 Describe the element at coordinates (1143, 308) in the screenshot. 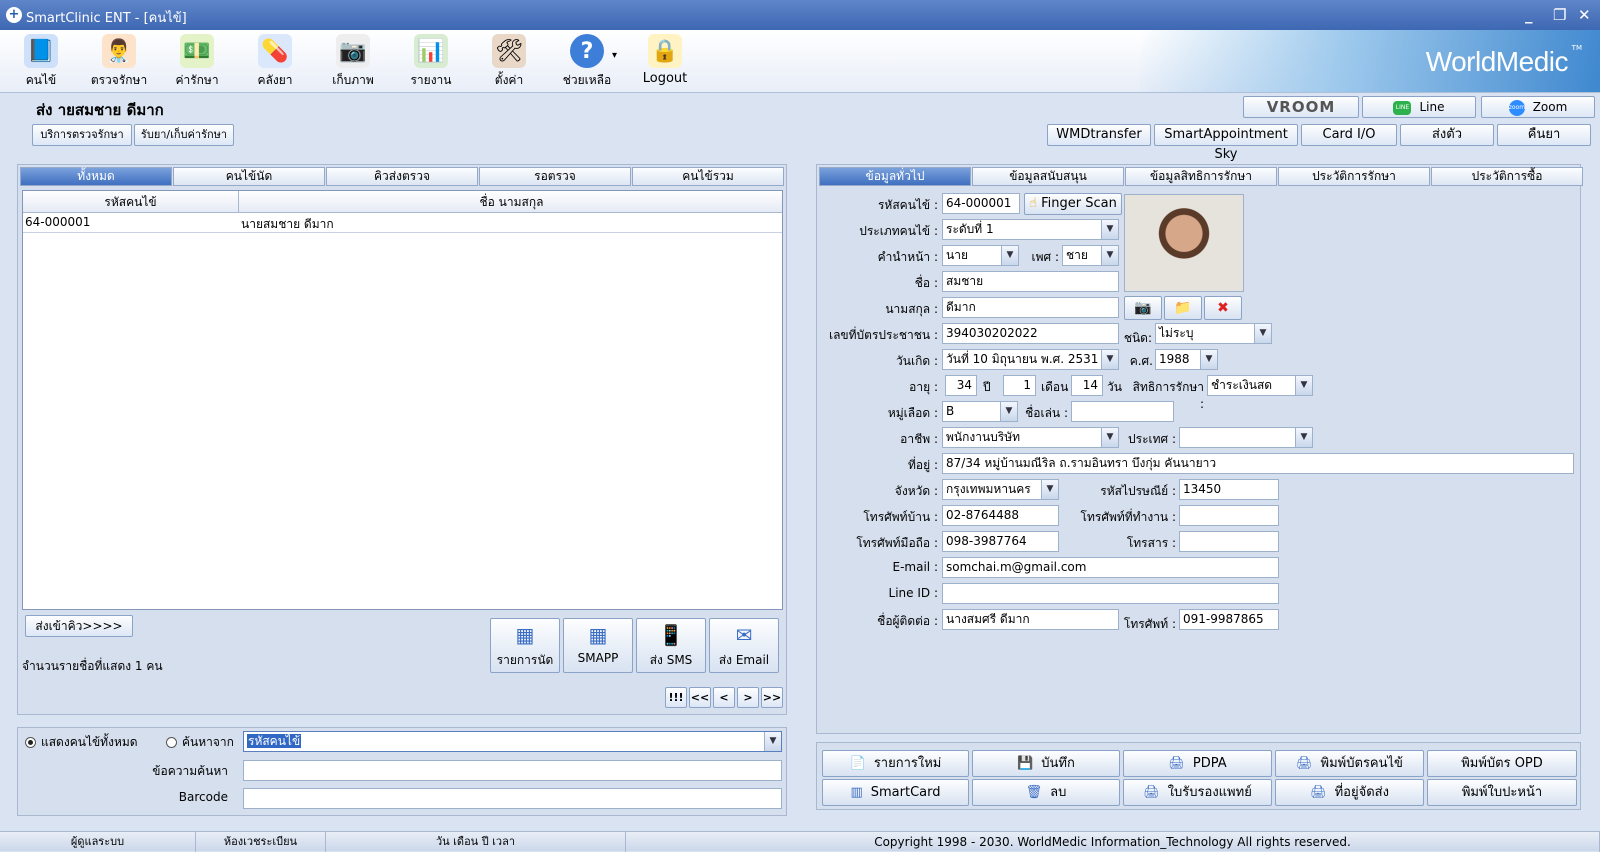

I see `camera-button: 📷` at that location.